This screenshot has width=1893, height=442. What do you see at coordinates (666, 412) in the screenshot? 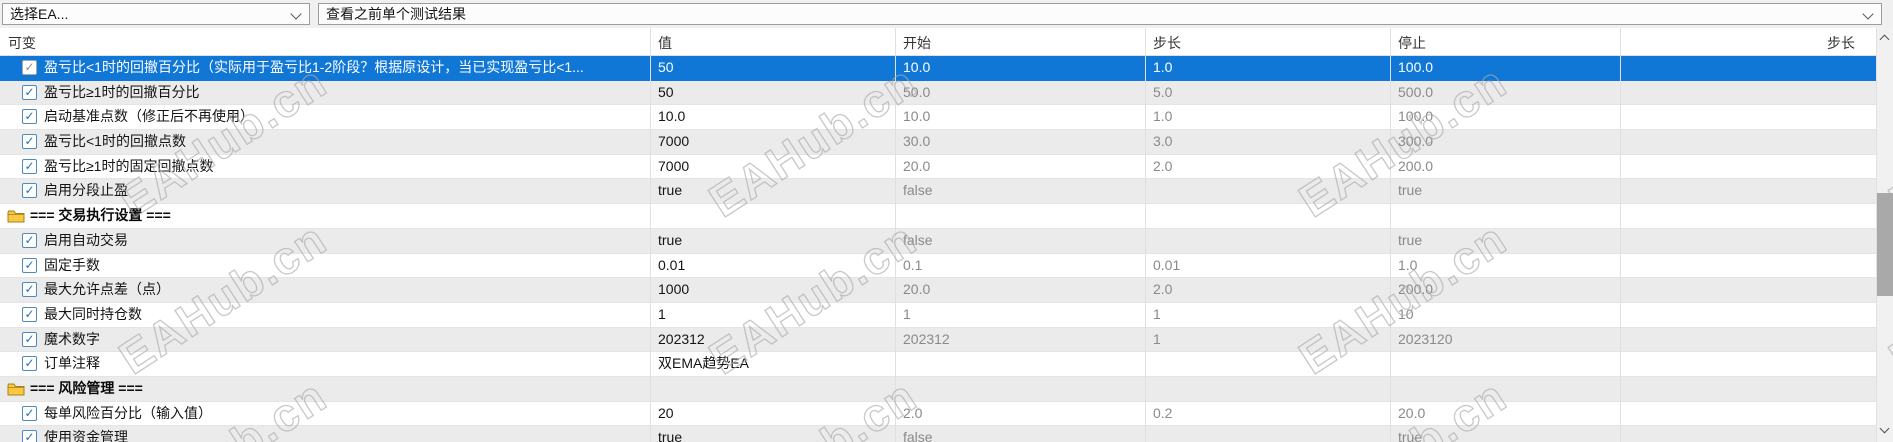
I see `value-cell: 20` at bounding box center [666, 412].